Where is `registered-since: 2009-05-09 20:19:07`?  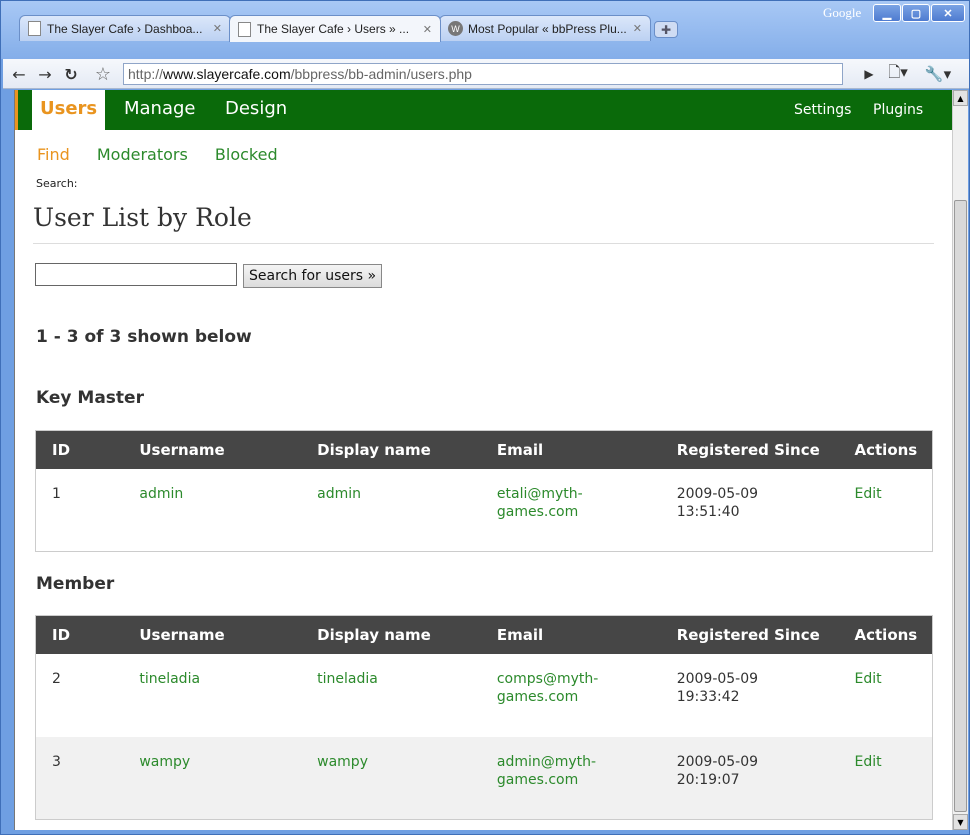 registered-since: 2009-05-09 20:19:07 is located at coordinates (750, 778).